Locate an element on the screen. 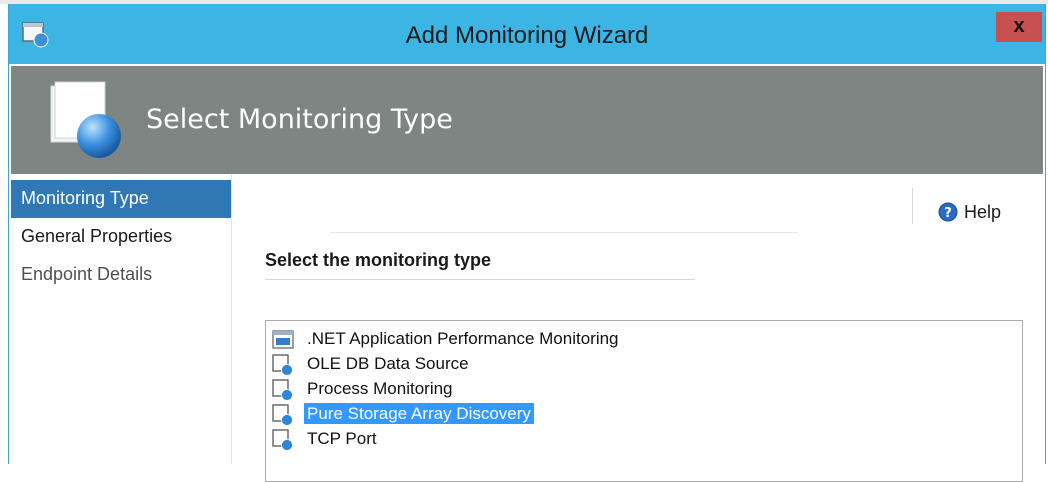  title-bar: Add Monitoring Wizard x is located at coordinates (527, 34).